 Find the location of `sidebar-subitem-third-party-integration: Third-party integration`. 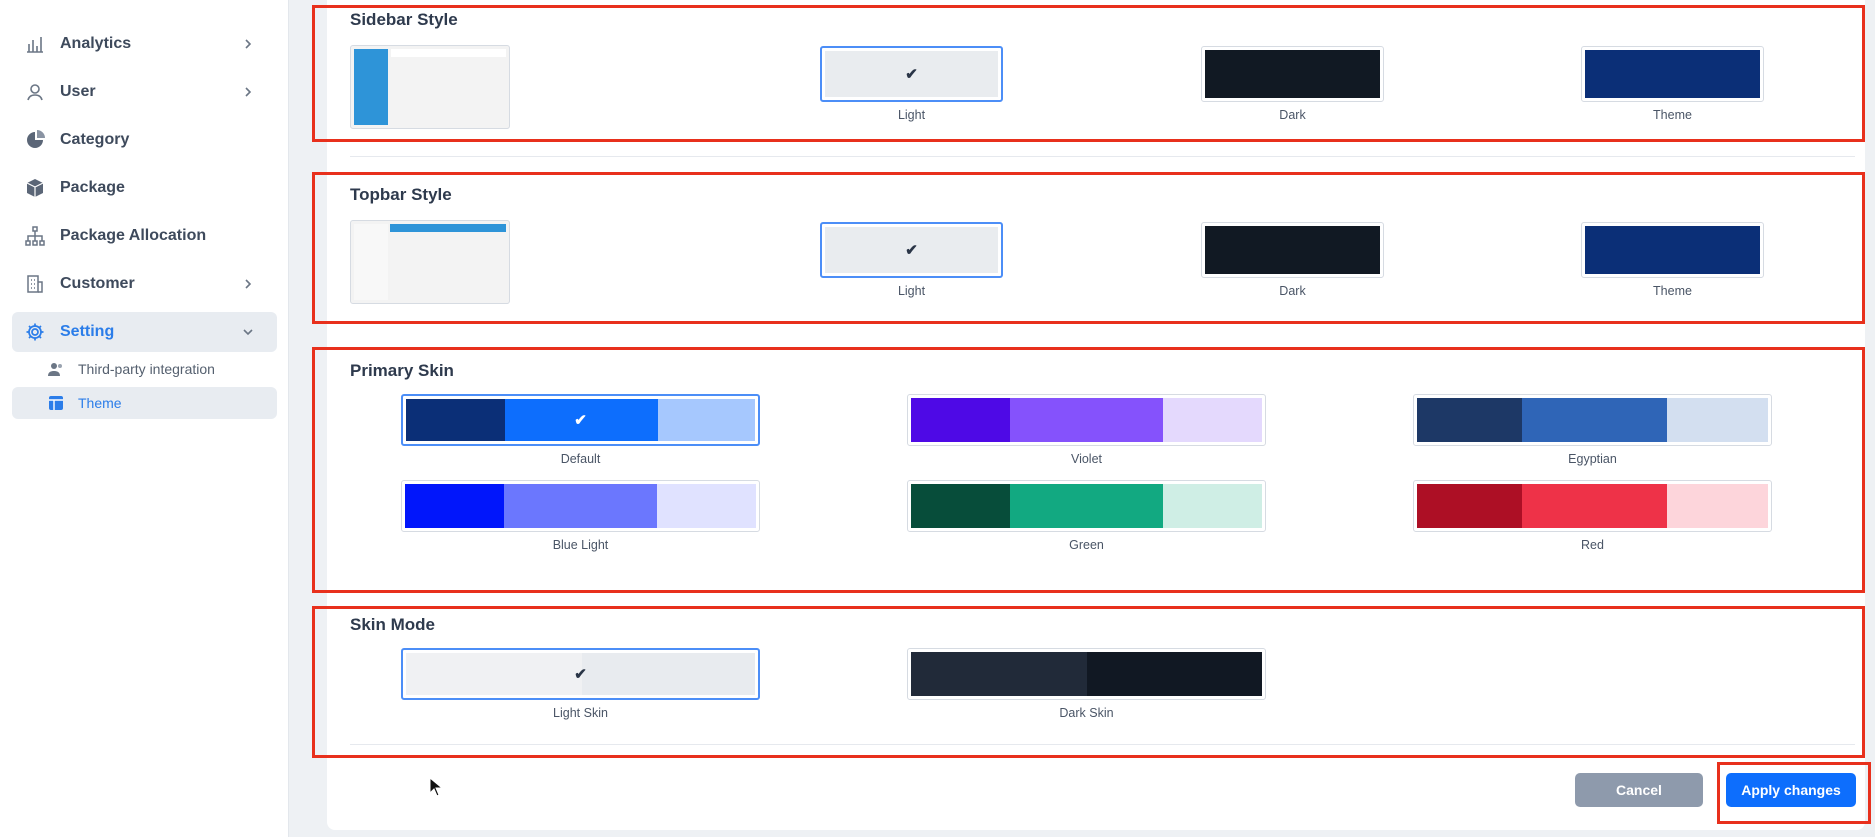

sidebar-subitem-third-party-integration: Third-party integration is located at coordinates (144, 369).